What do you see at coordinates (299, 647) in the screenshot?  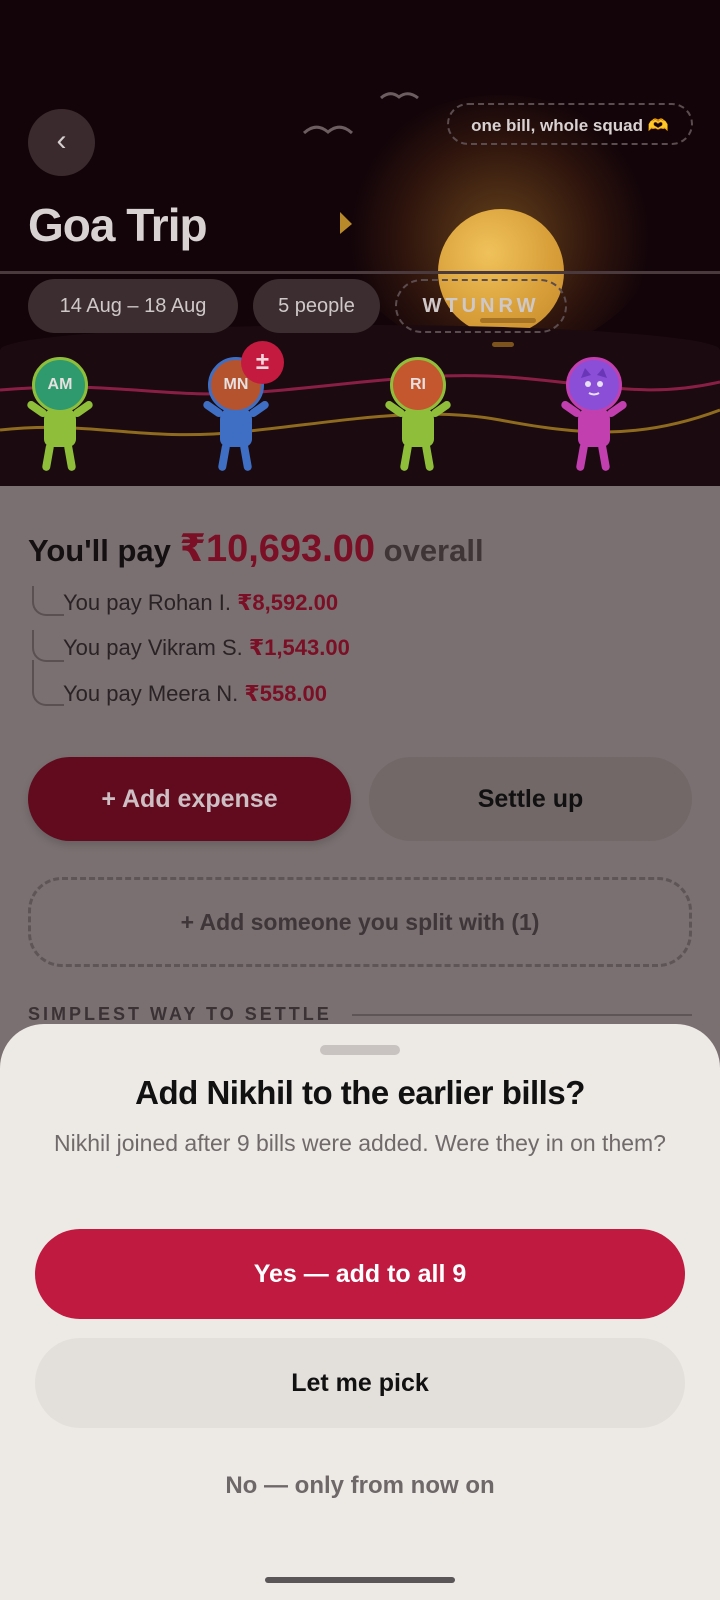 I see `debt-amount: ₹1,543.00` at bounding box center [299, 647].